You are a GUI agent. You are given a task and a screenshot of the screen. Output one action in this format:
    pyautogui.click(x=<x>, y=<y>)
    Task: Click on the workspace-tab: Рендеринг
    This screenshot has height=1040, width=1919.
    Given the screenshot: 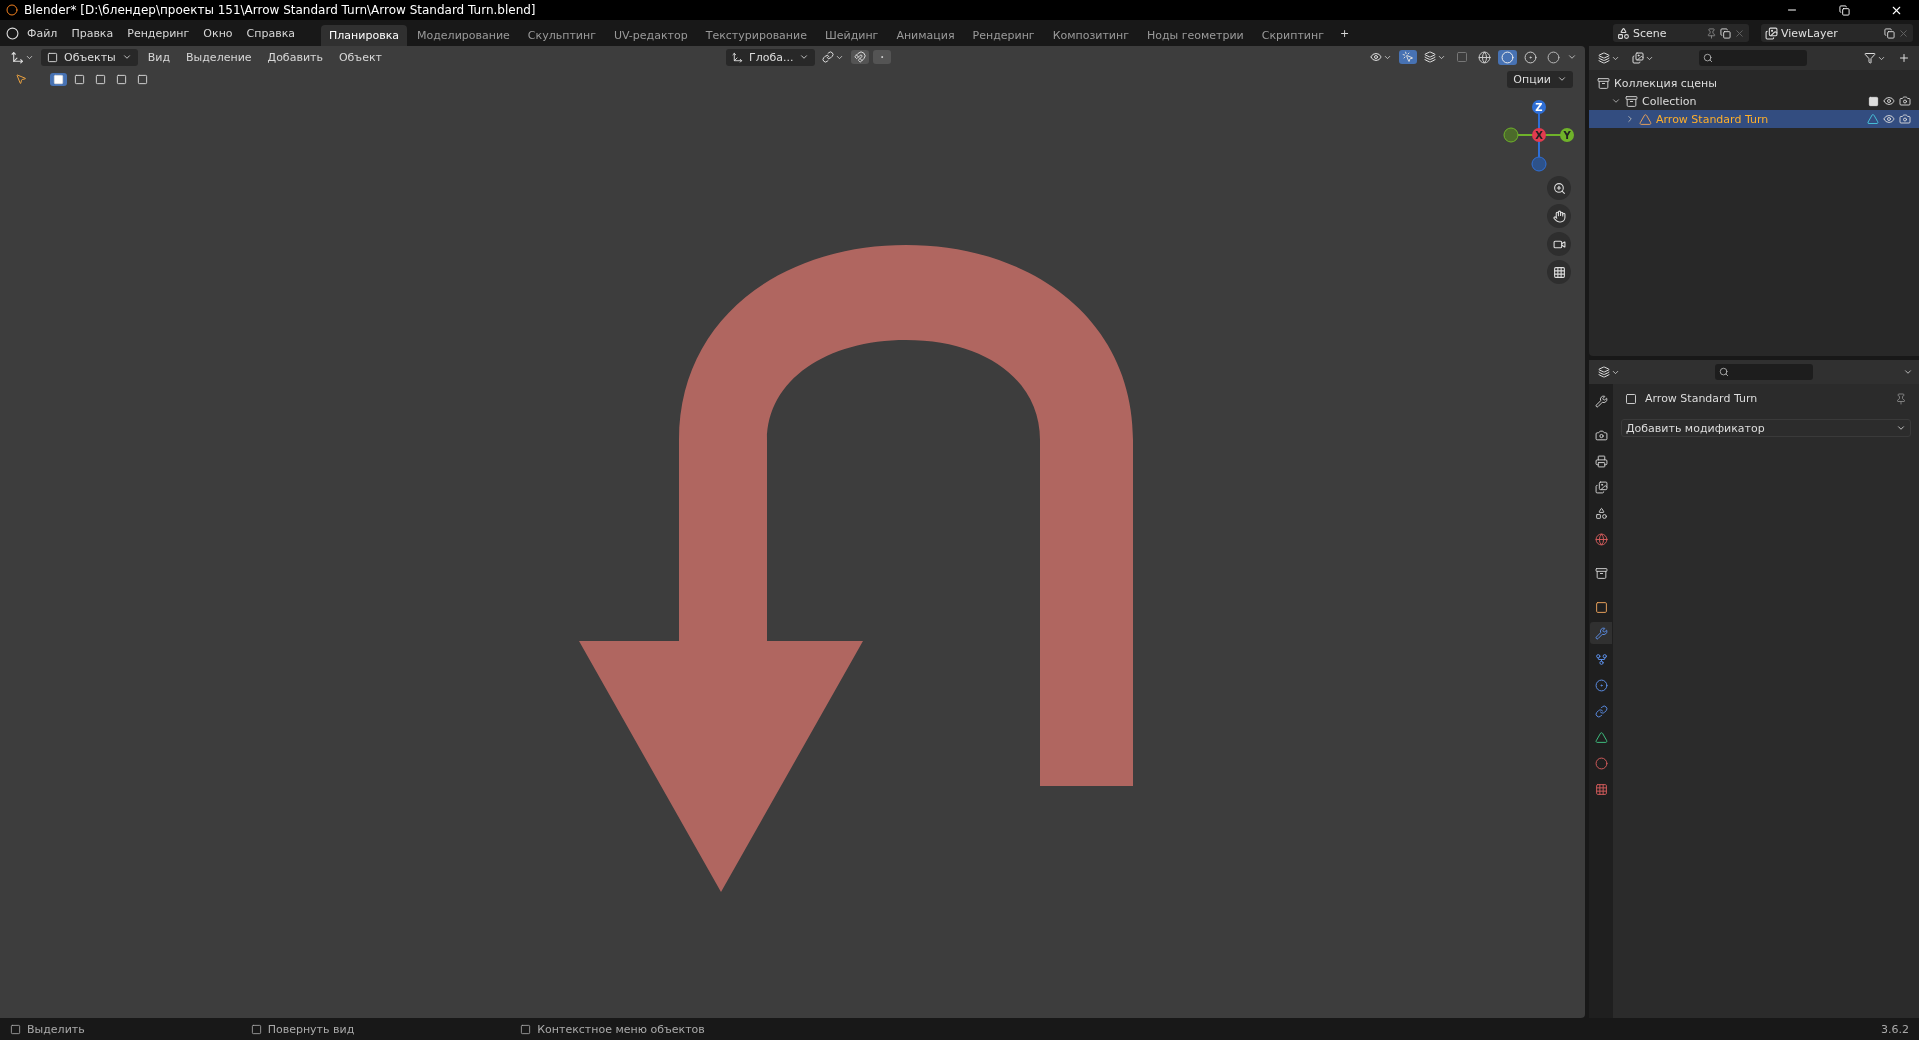 What is the action you would take?
    pyautogui.click(x=1003, y=35)
    